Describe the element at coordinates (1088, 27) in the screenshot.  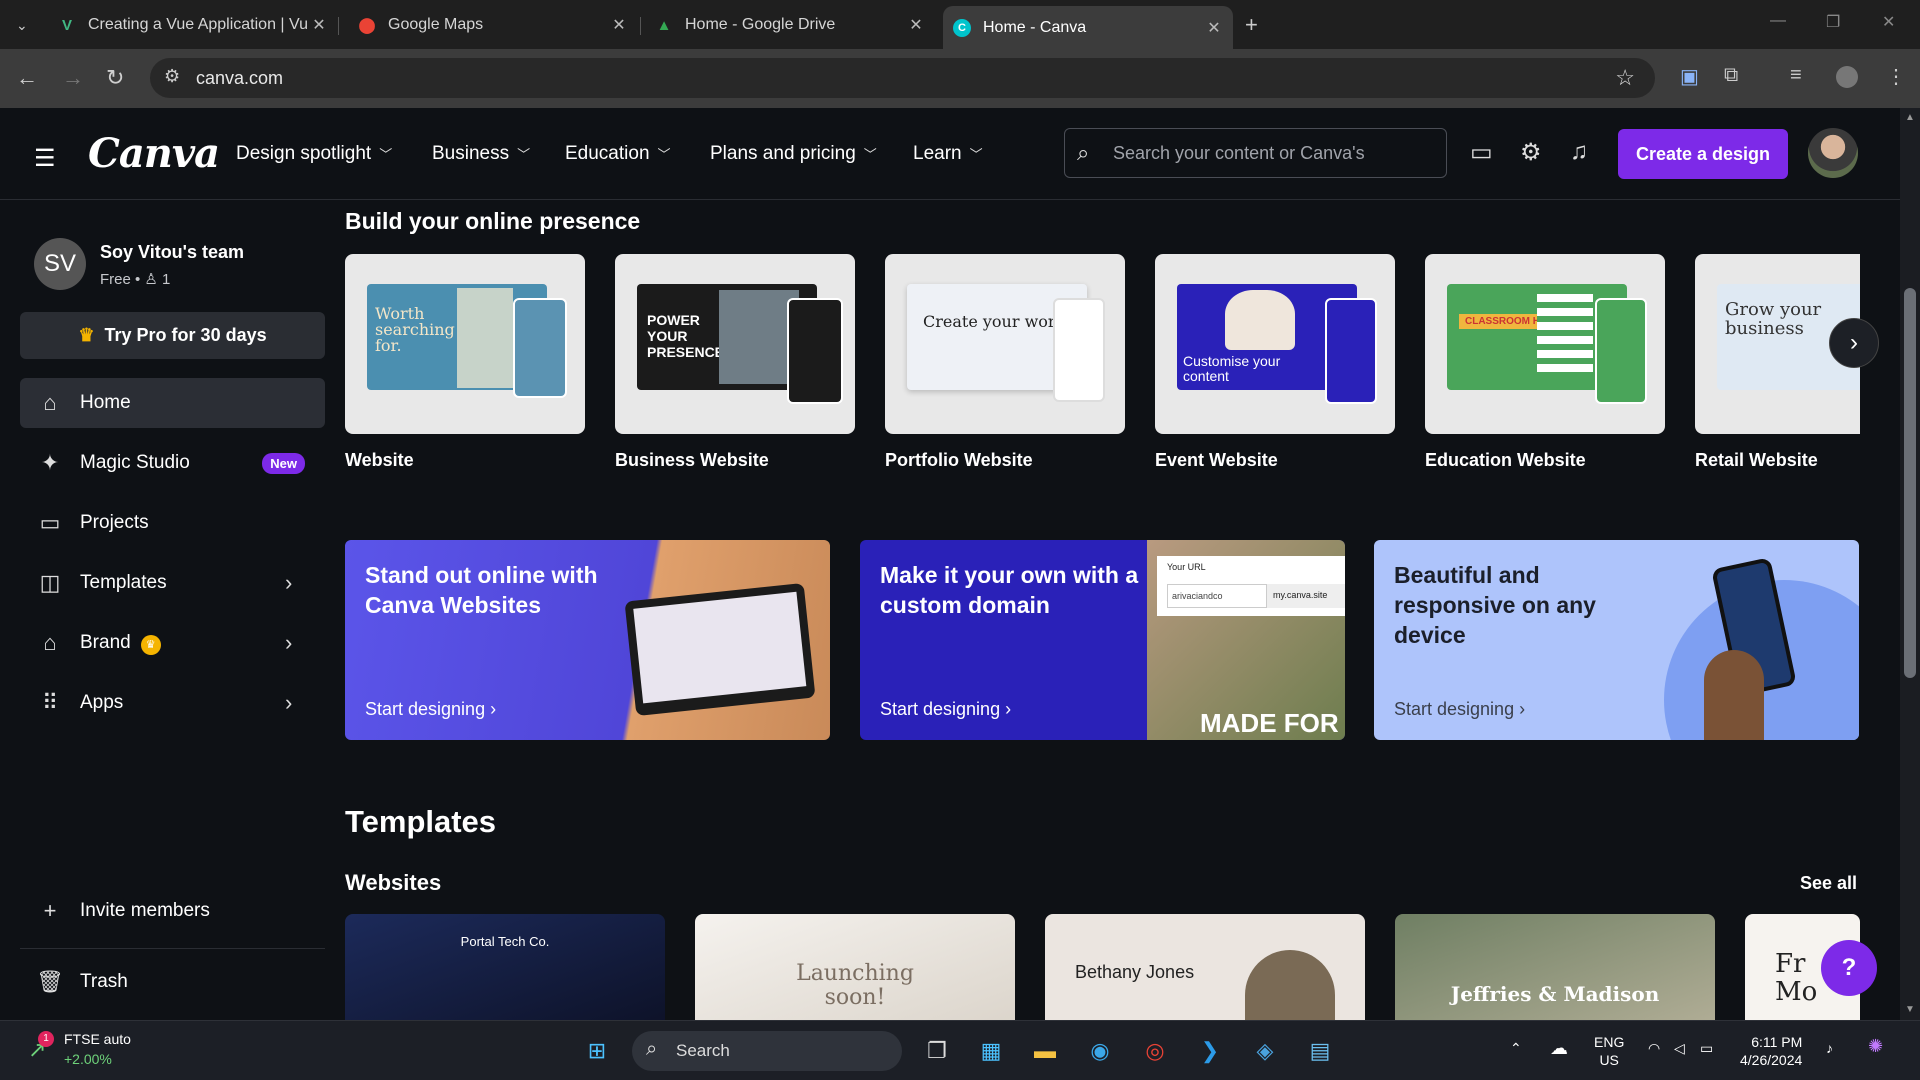
I see `tab-canva: C Home - Canva ✕` at that location.